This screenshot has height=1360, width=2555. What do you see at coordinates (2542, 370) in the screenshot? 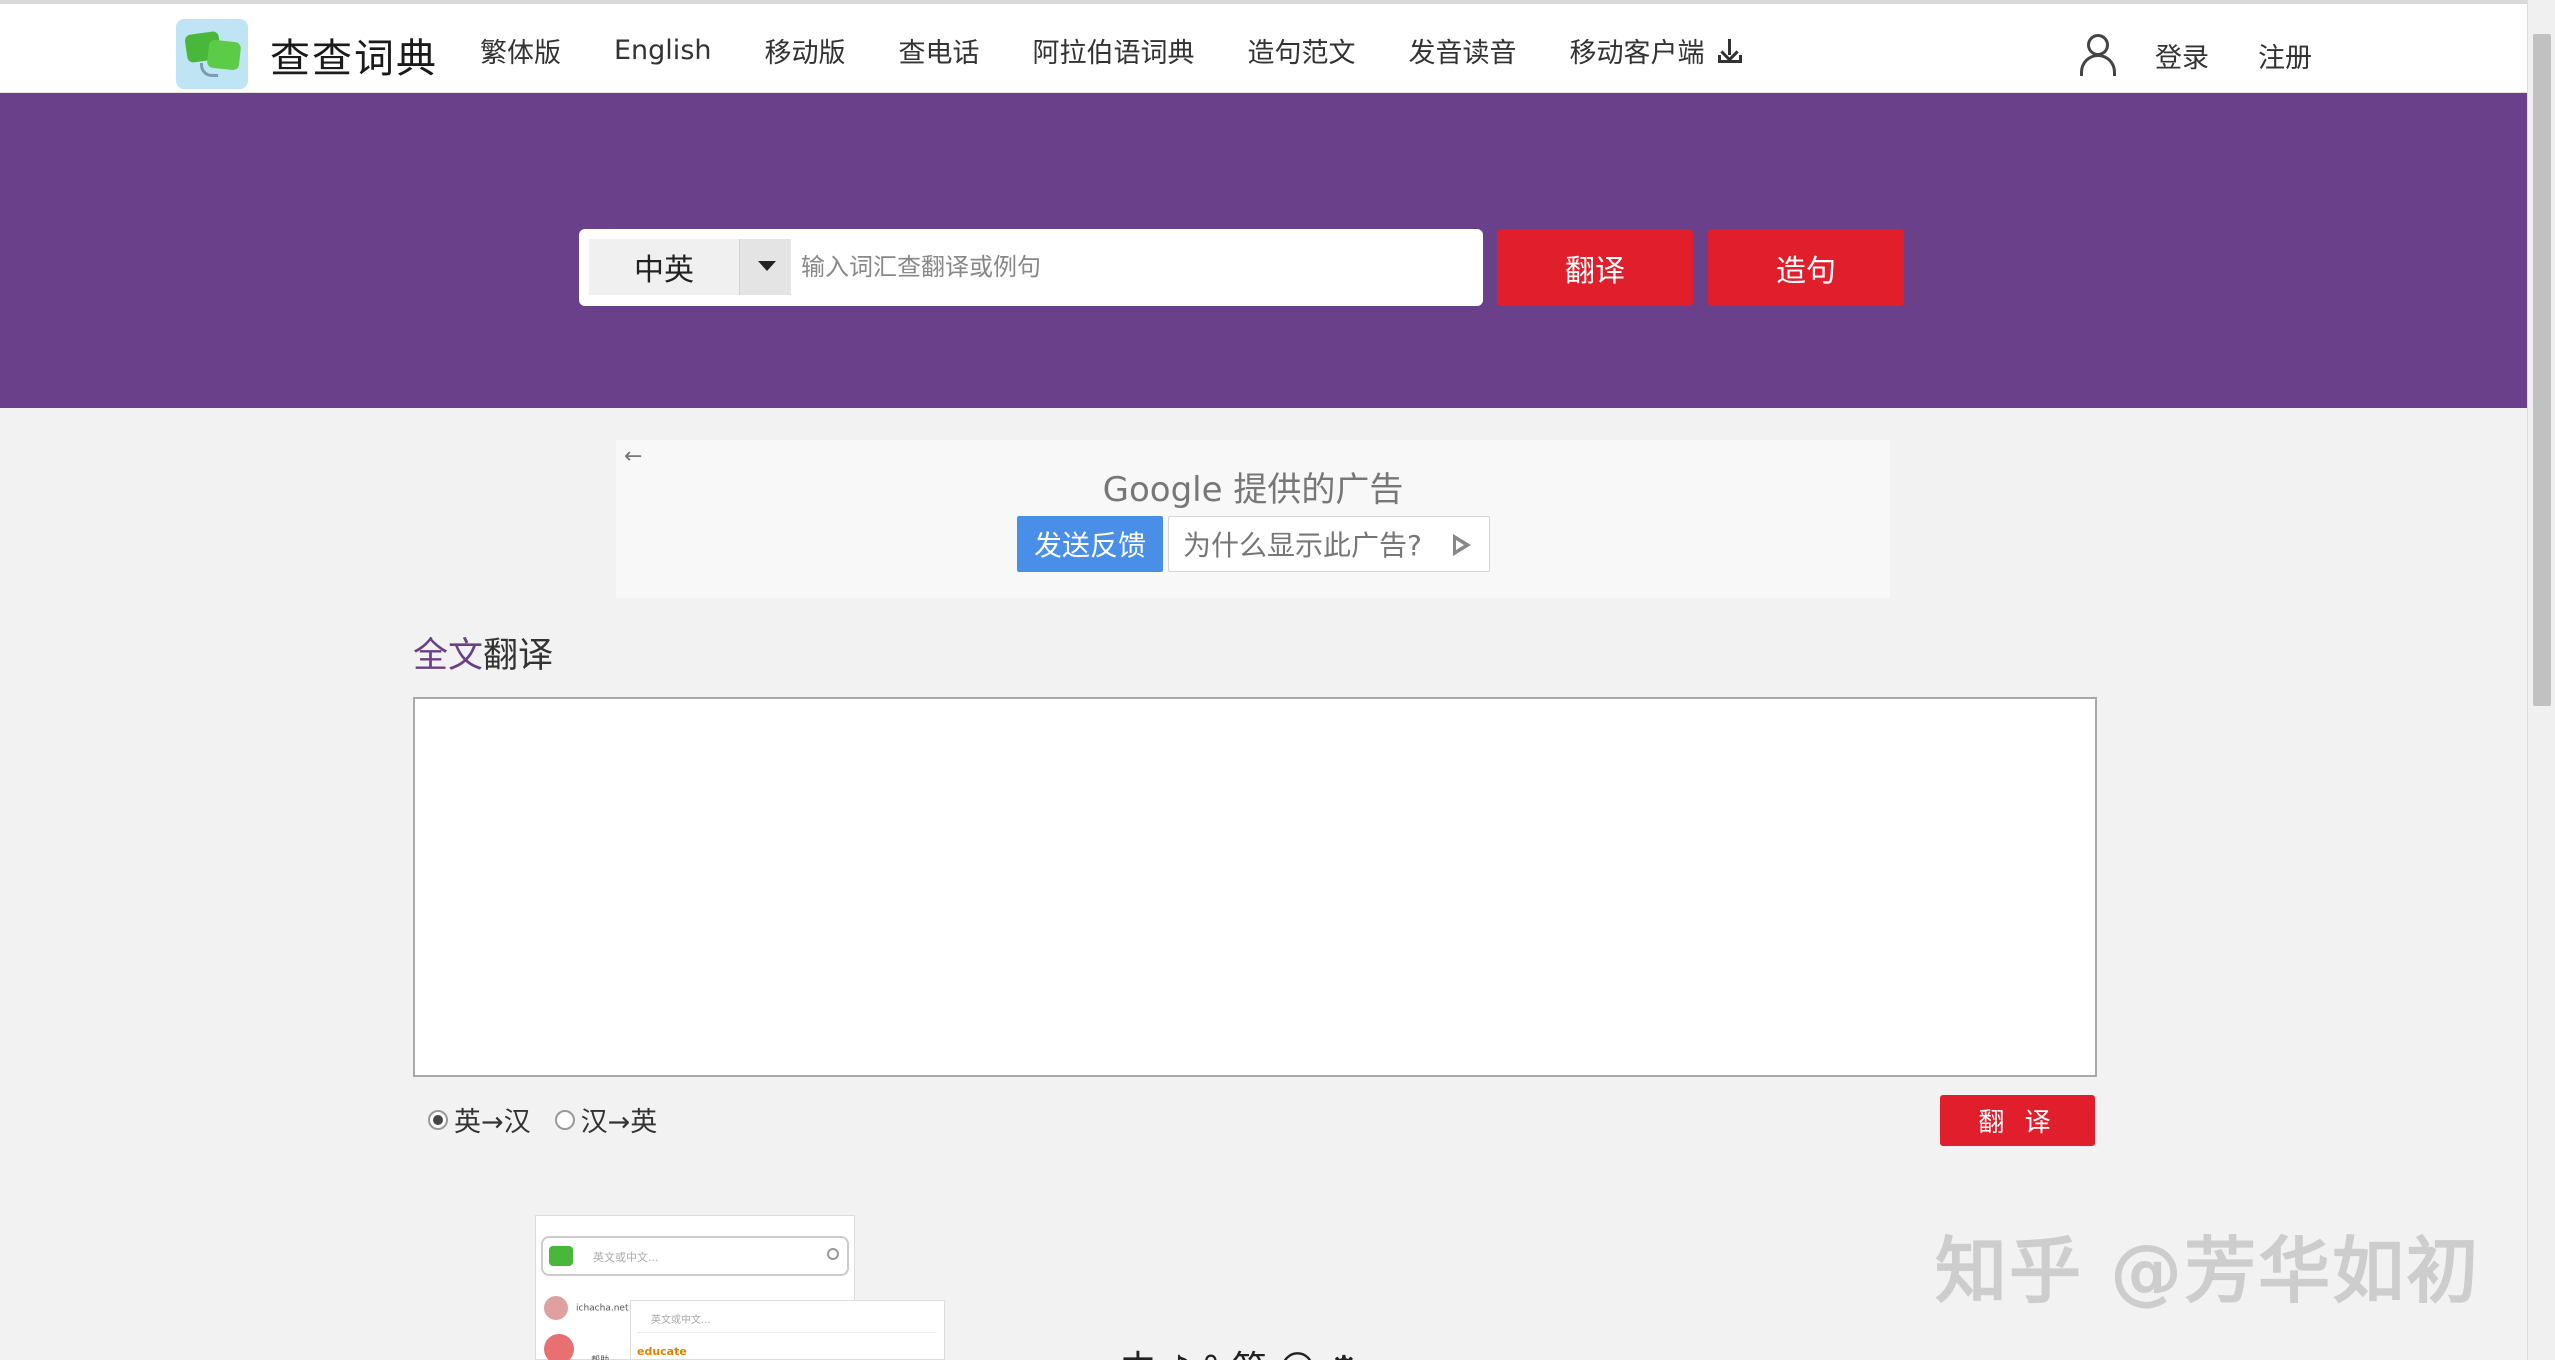
I see `scrollbar-thumb` at bounding box center [2542, 370].